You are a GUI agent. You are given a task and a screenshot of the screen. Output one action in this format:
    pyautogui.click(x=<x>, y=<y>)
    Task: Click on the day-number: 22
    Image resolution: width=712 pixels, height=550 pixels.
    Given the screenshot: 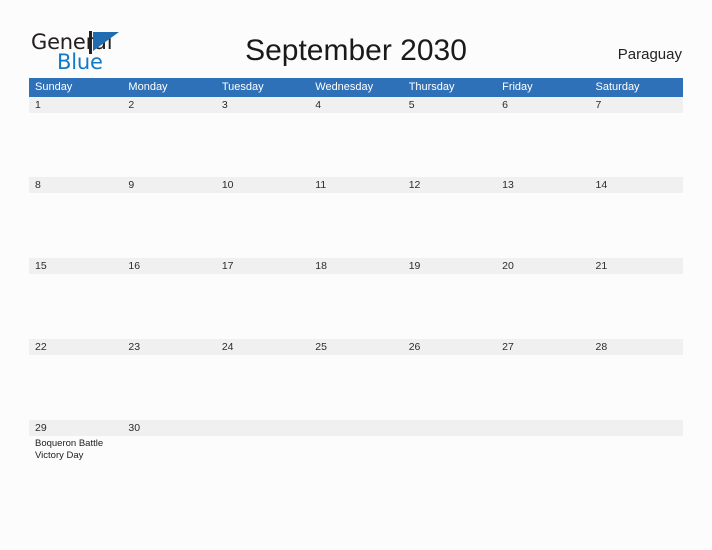 What is the action you would take?
    pyautogui.click(x=76, y=347)
    